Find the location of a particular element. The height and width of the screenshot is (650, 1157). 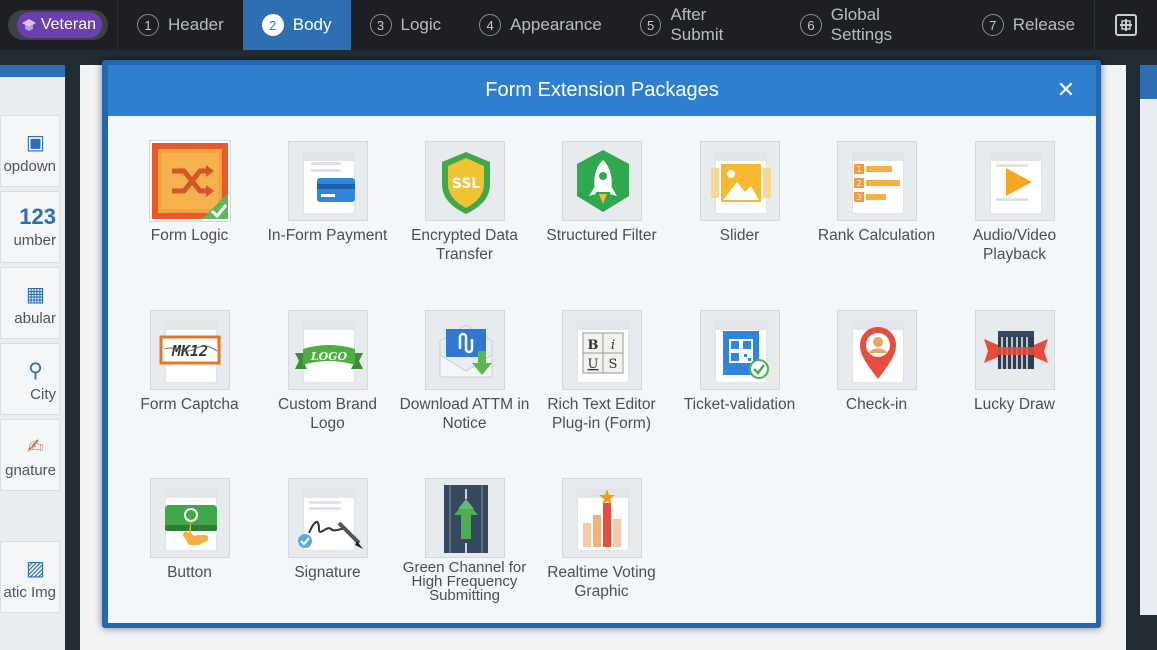

step-number: 4 is located at coordinates (490, 25).